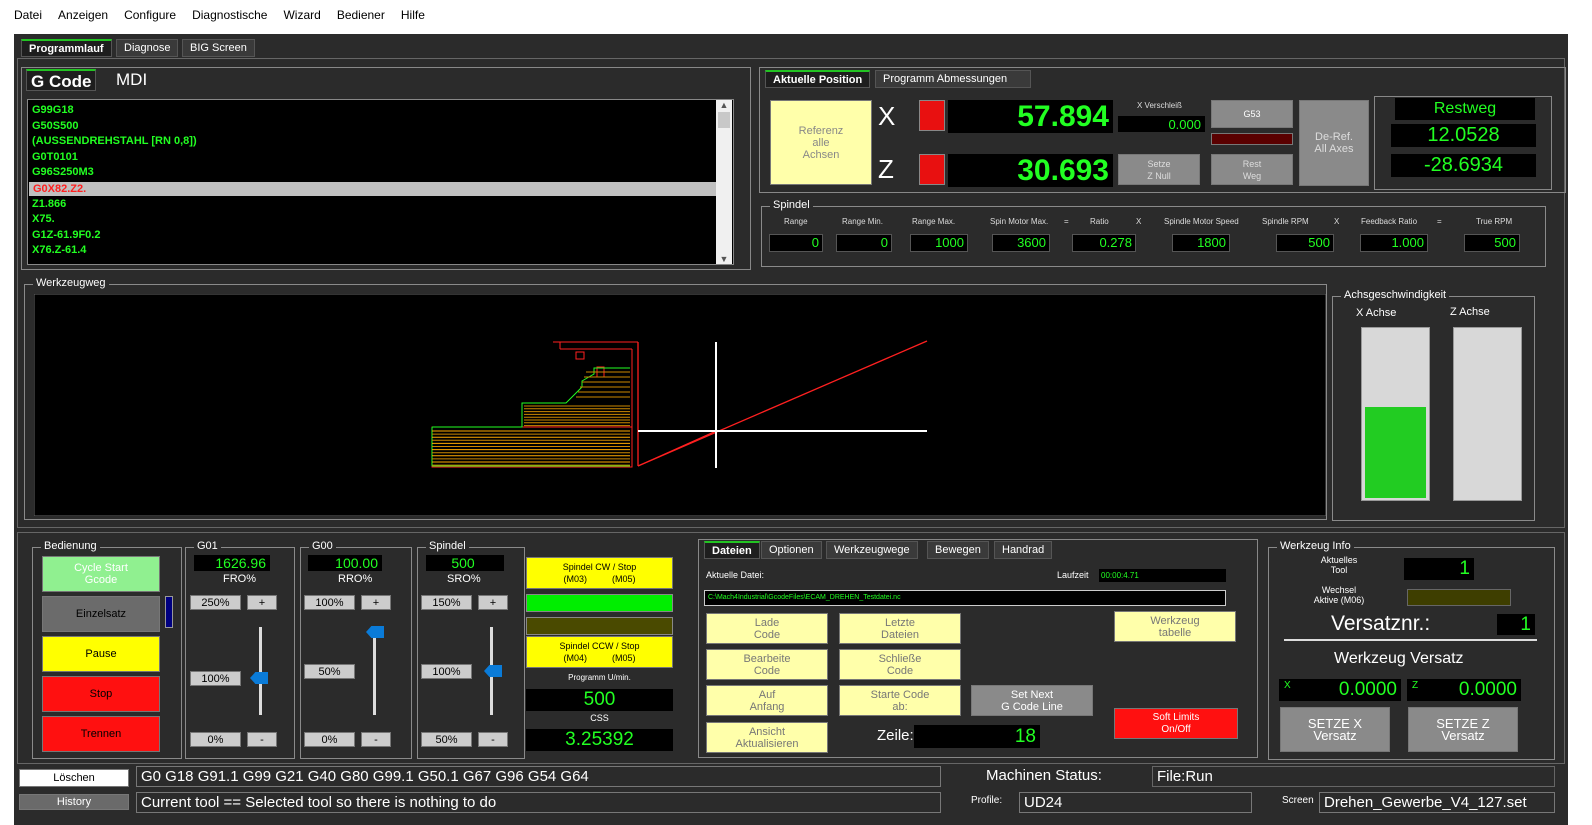  Describe the element at coordinates (215, 739) in the screenshot. I see `fro-0-button: 0%` at that location.